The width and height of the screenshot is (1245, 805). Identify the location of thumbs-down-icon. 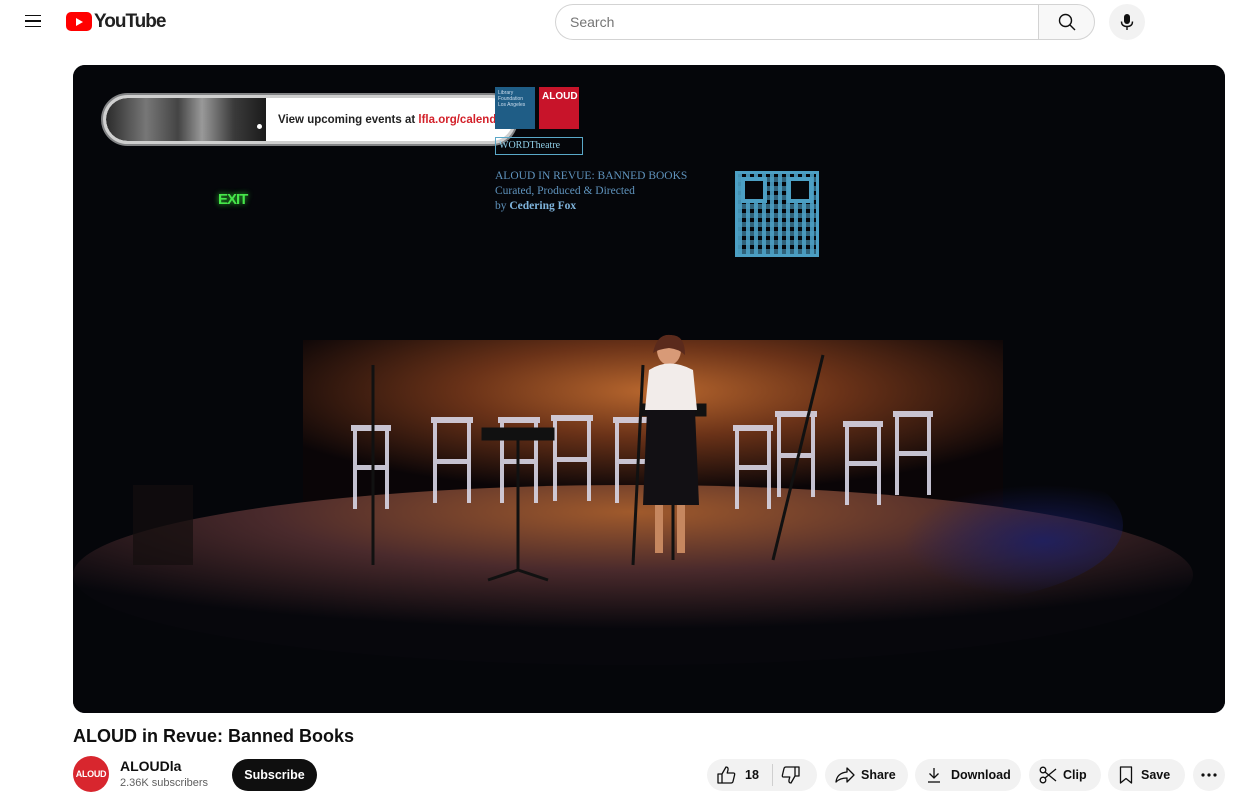
(790, 775).